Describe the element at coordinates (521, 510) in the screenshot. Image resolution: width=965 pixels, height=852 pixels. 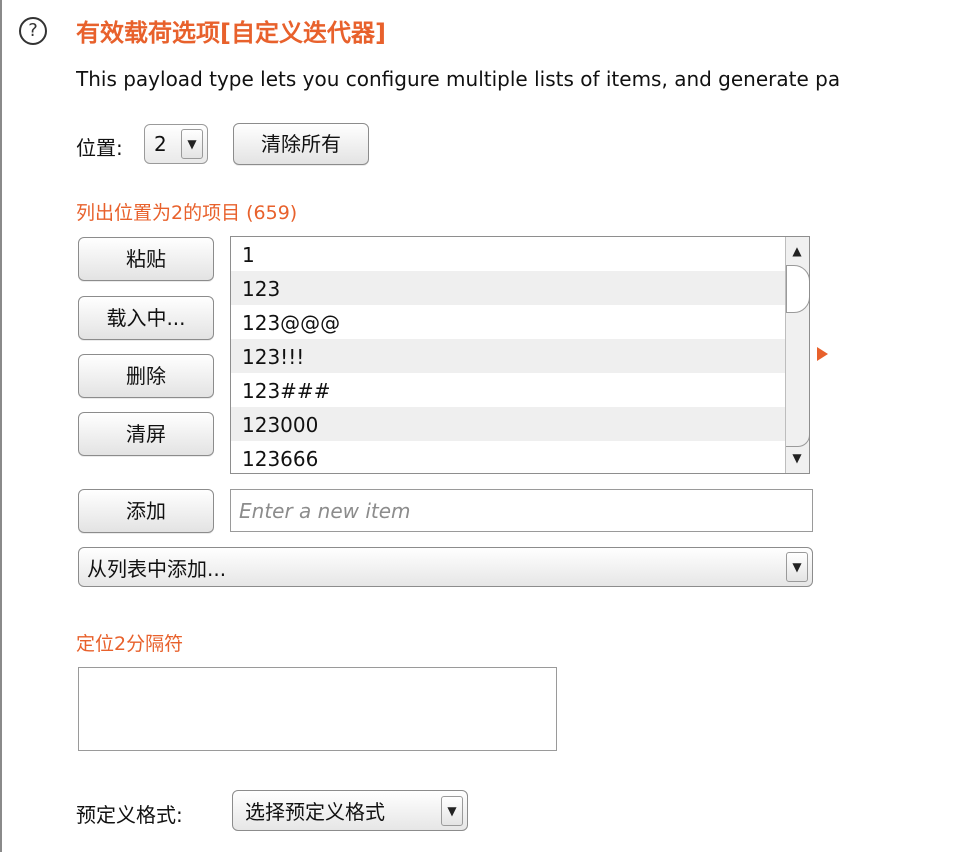
I see `new-item-input` at that location.